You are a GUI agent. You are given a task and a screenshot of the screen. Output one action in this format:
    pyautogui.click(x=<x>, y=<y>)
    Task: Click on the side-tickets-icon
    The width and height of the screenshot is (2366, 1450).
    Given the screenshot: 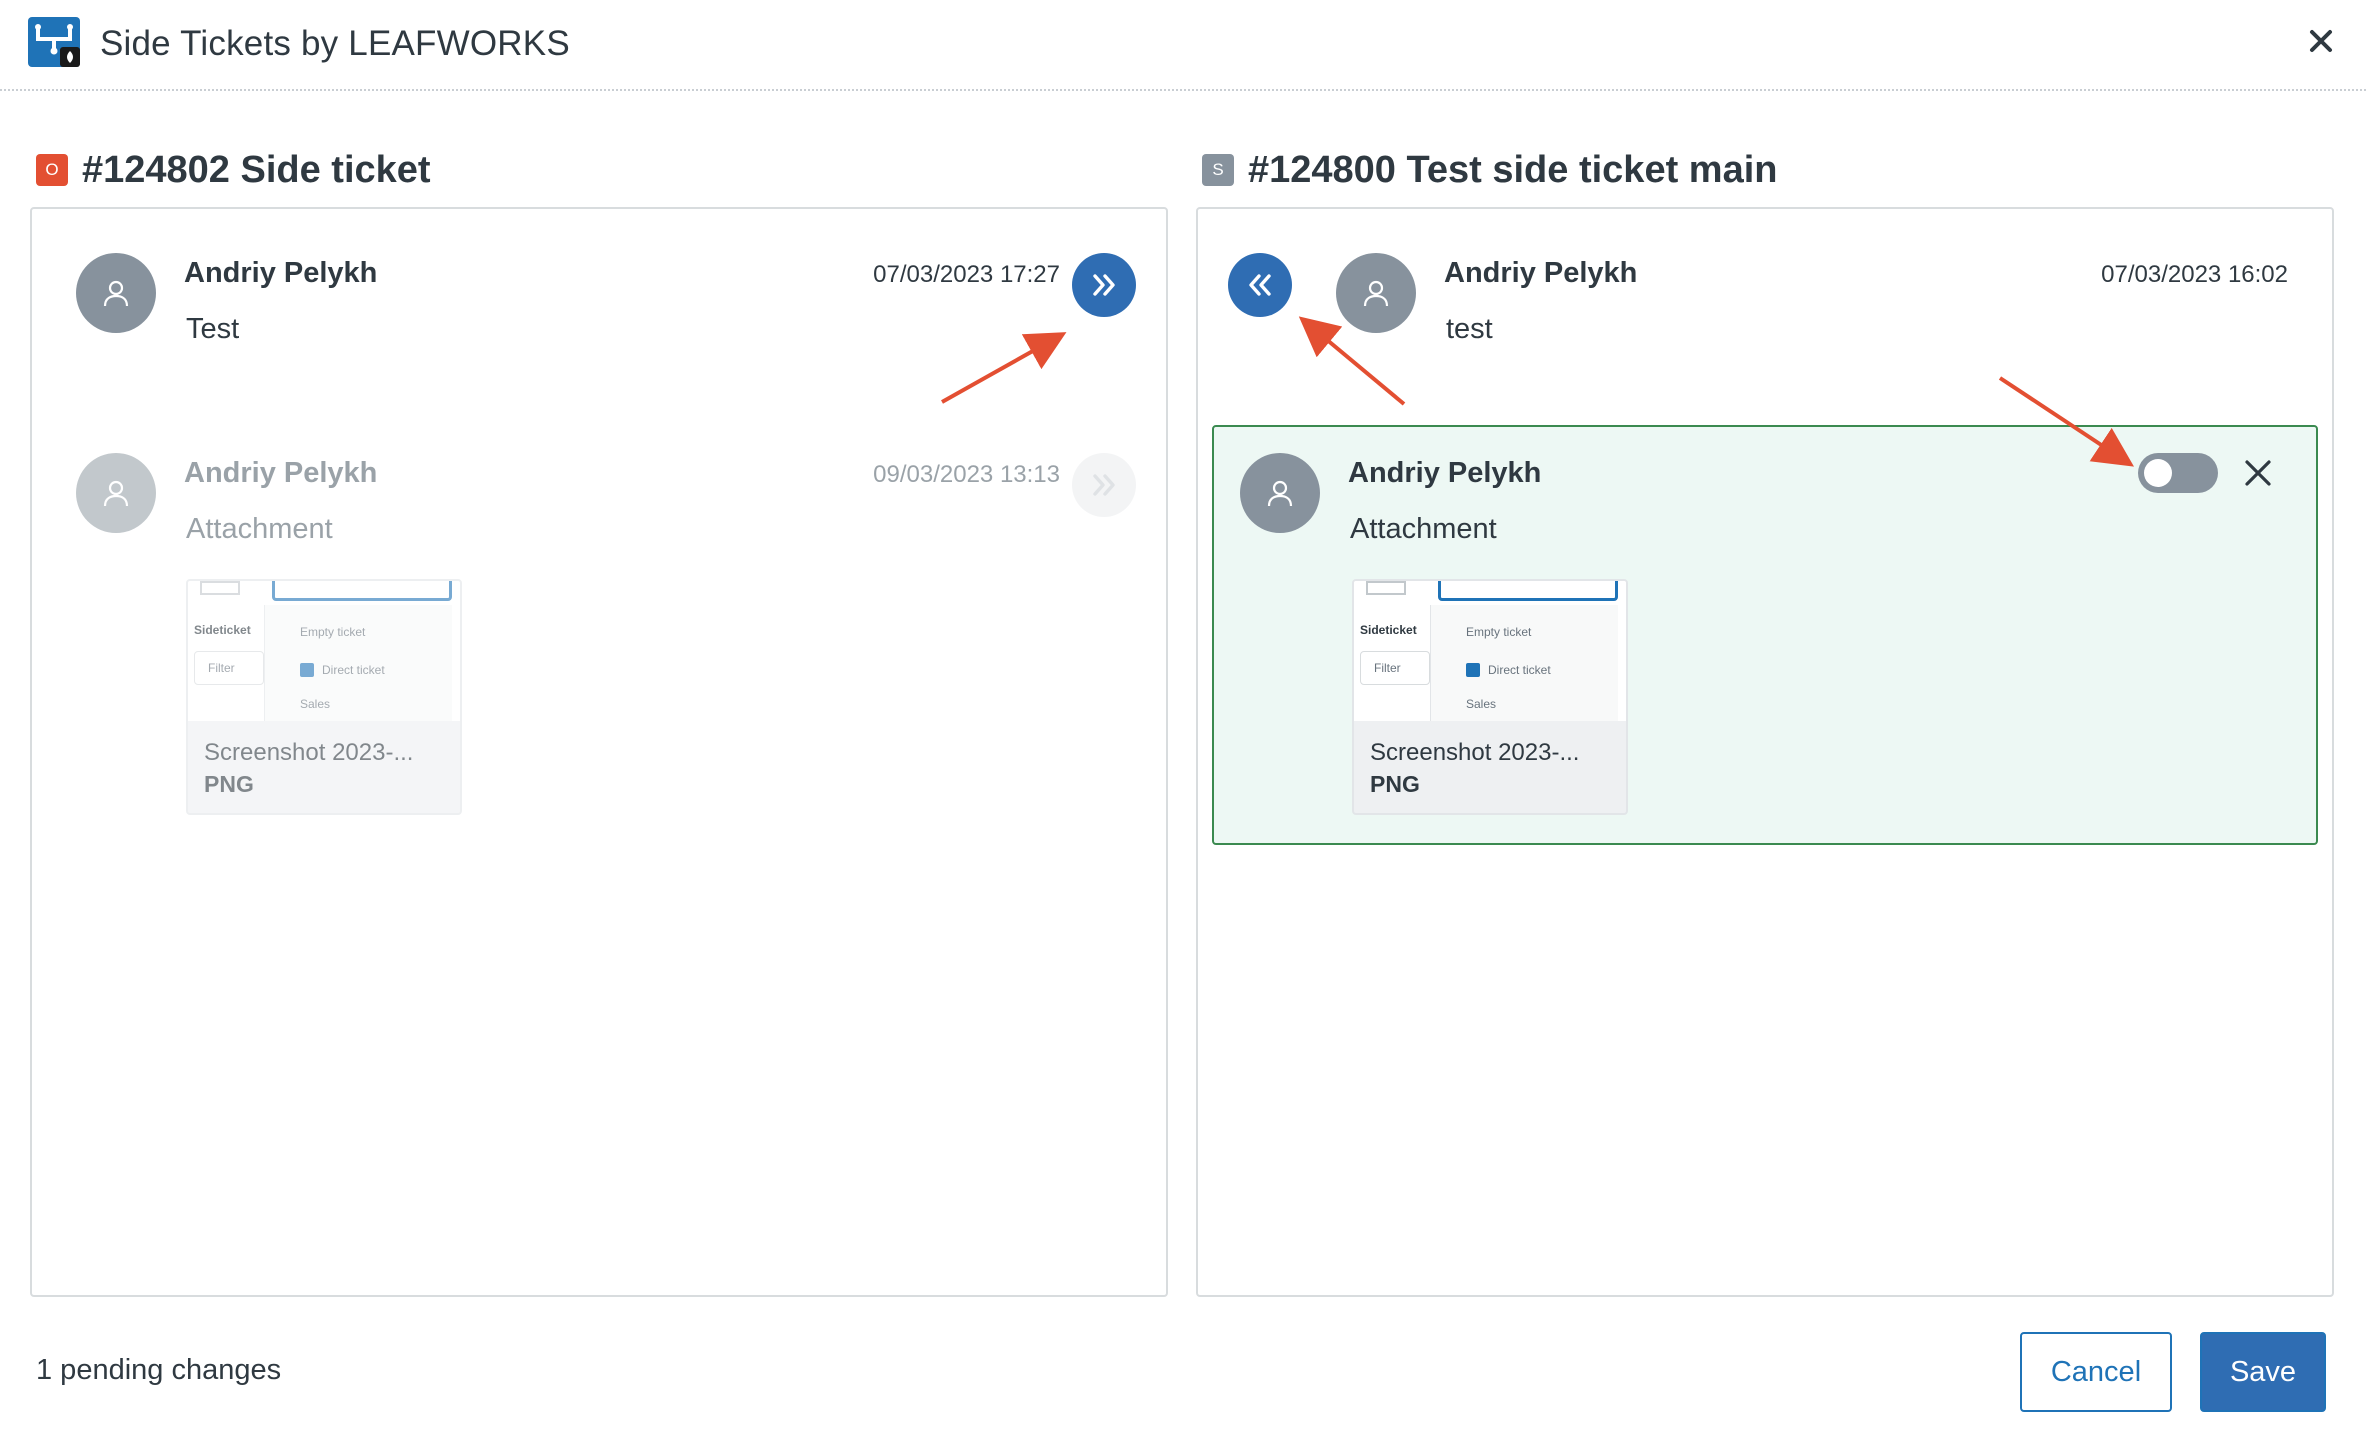 What is the action you would take?
    pyautogui.click(x=57, y=45)
    